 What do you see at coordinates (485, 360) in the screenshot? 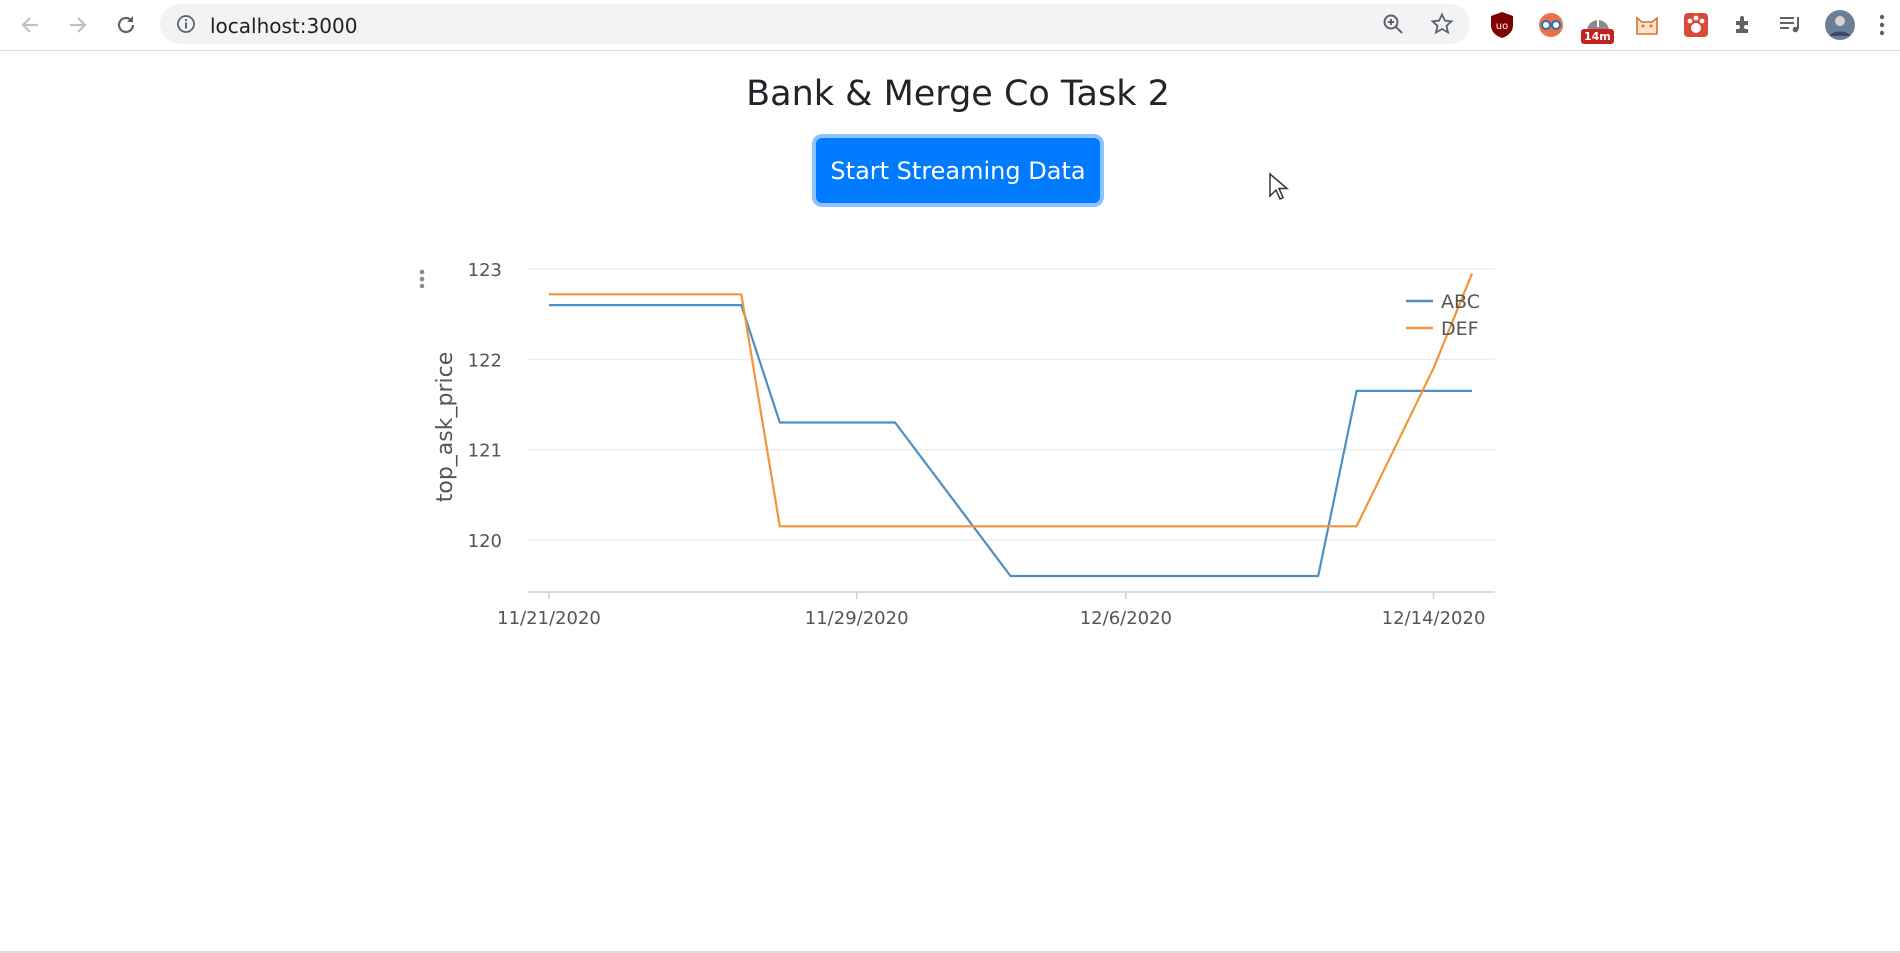
I see `y-tick-label: 122` at bounding box center [485, 360].